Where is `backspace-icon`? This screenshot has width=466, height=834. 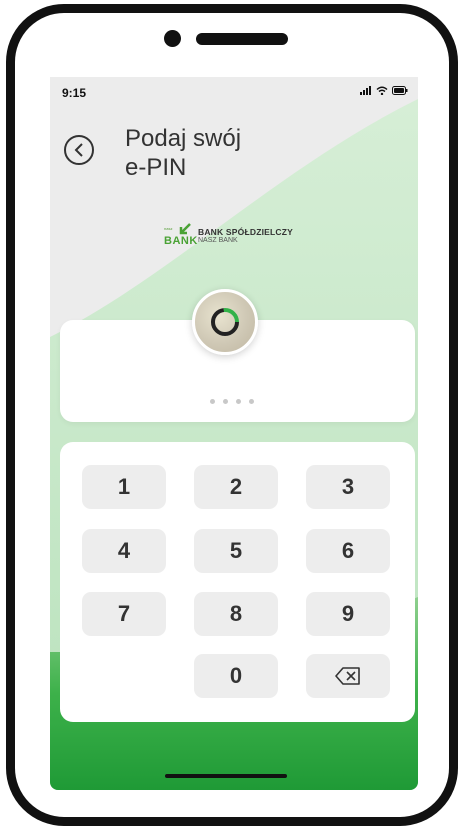
backspace-icon is located at coordinates (347, 676).